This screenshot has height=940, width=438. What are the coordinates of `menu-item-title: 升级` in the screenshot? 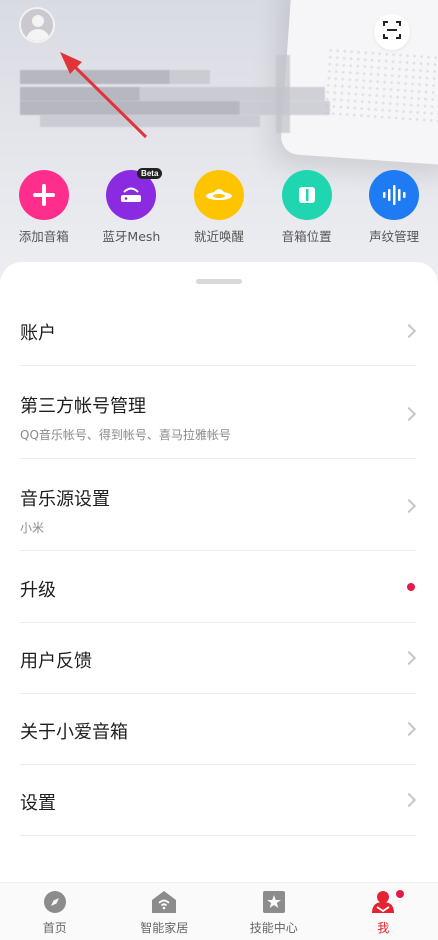 It's located at (38, 590).